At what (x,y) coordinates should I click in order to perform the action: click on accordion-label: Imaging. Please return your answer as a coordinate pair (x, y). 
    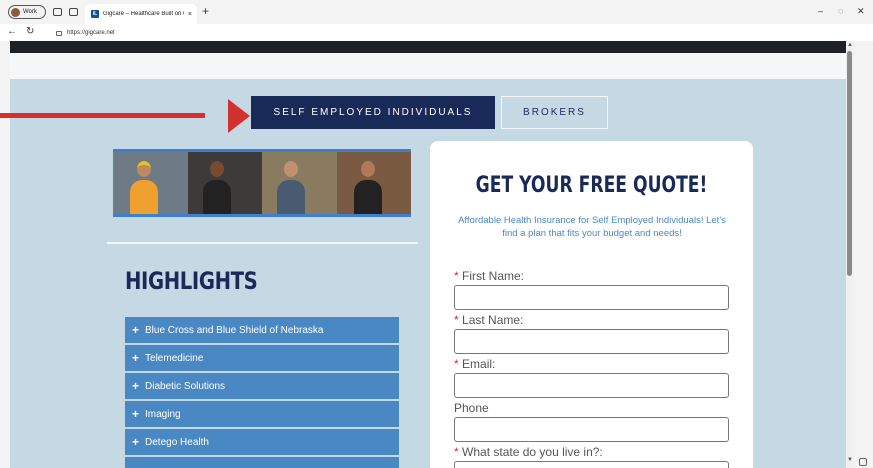
    Looking at the image, I should click on (163, 414).